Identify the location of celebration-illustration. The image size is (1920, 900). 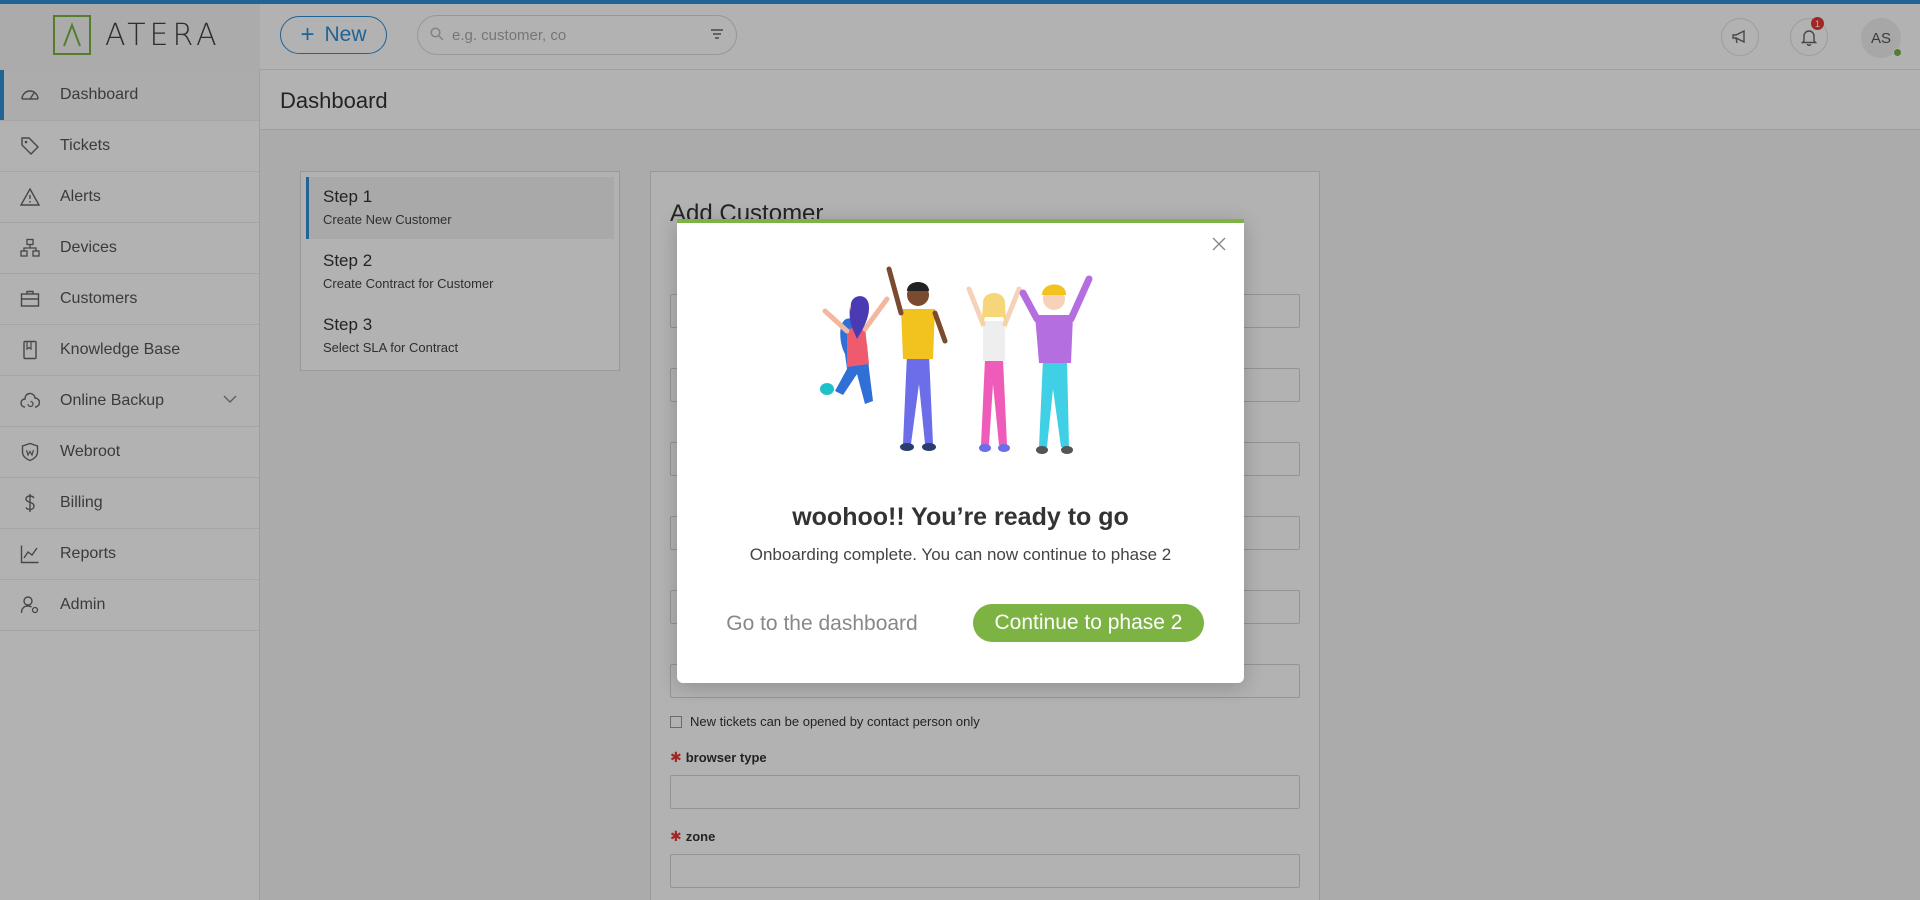
(956, 360).